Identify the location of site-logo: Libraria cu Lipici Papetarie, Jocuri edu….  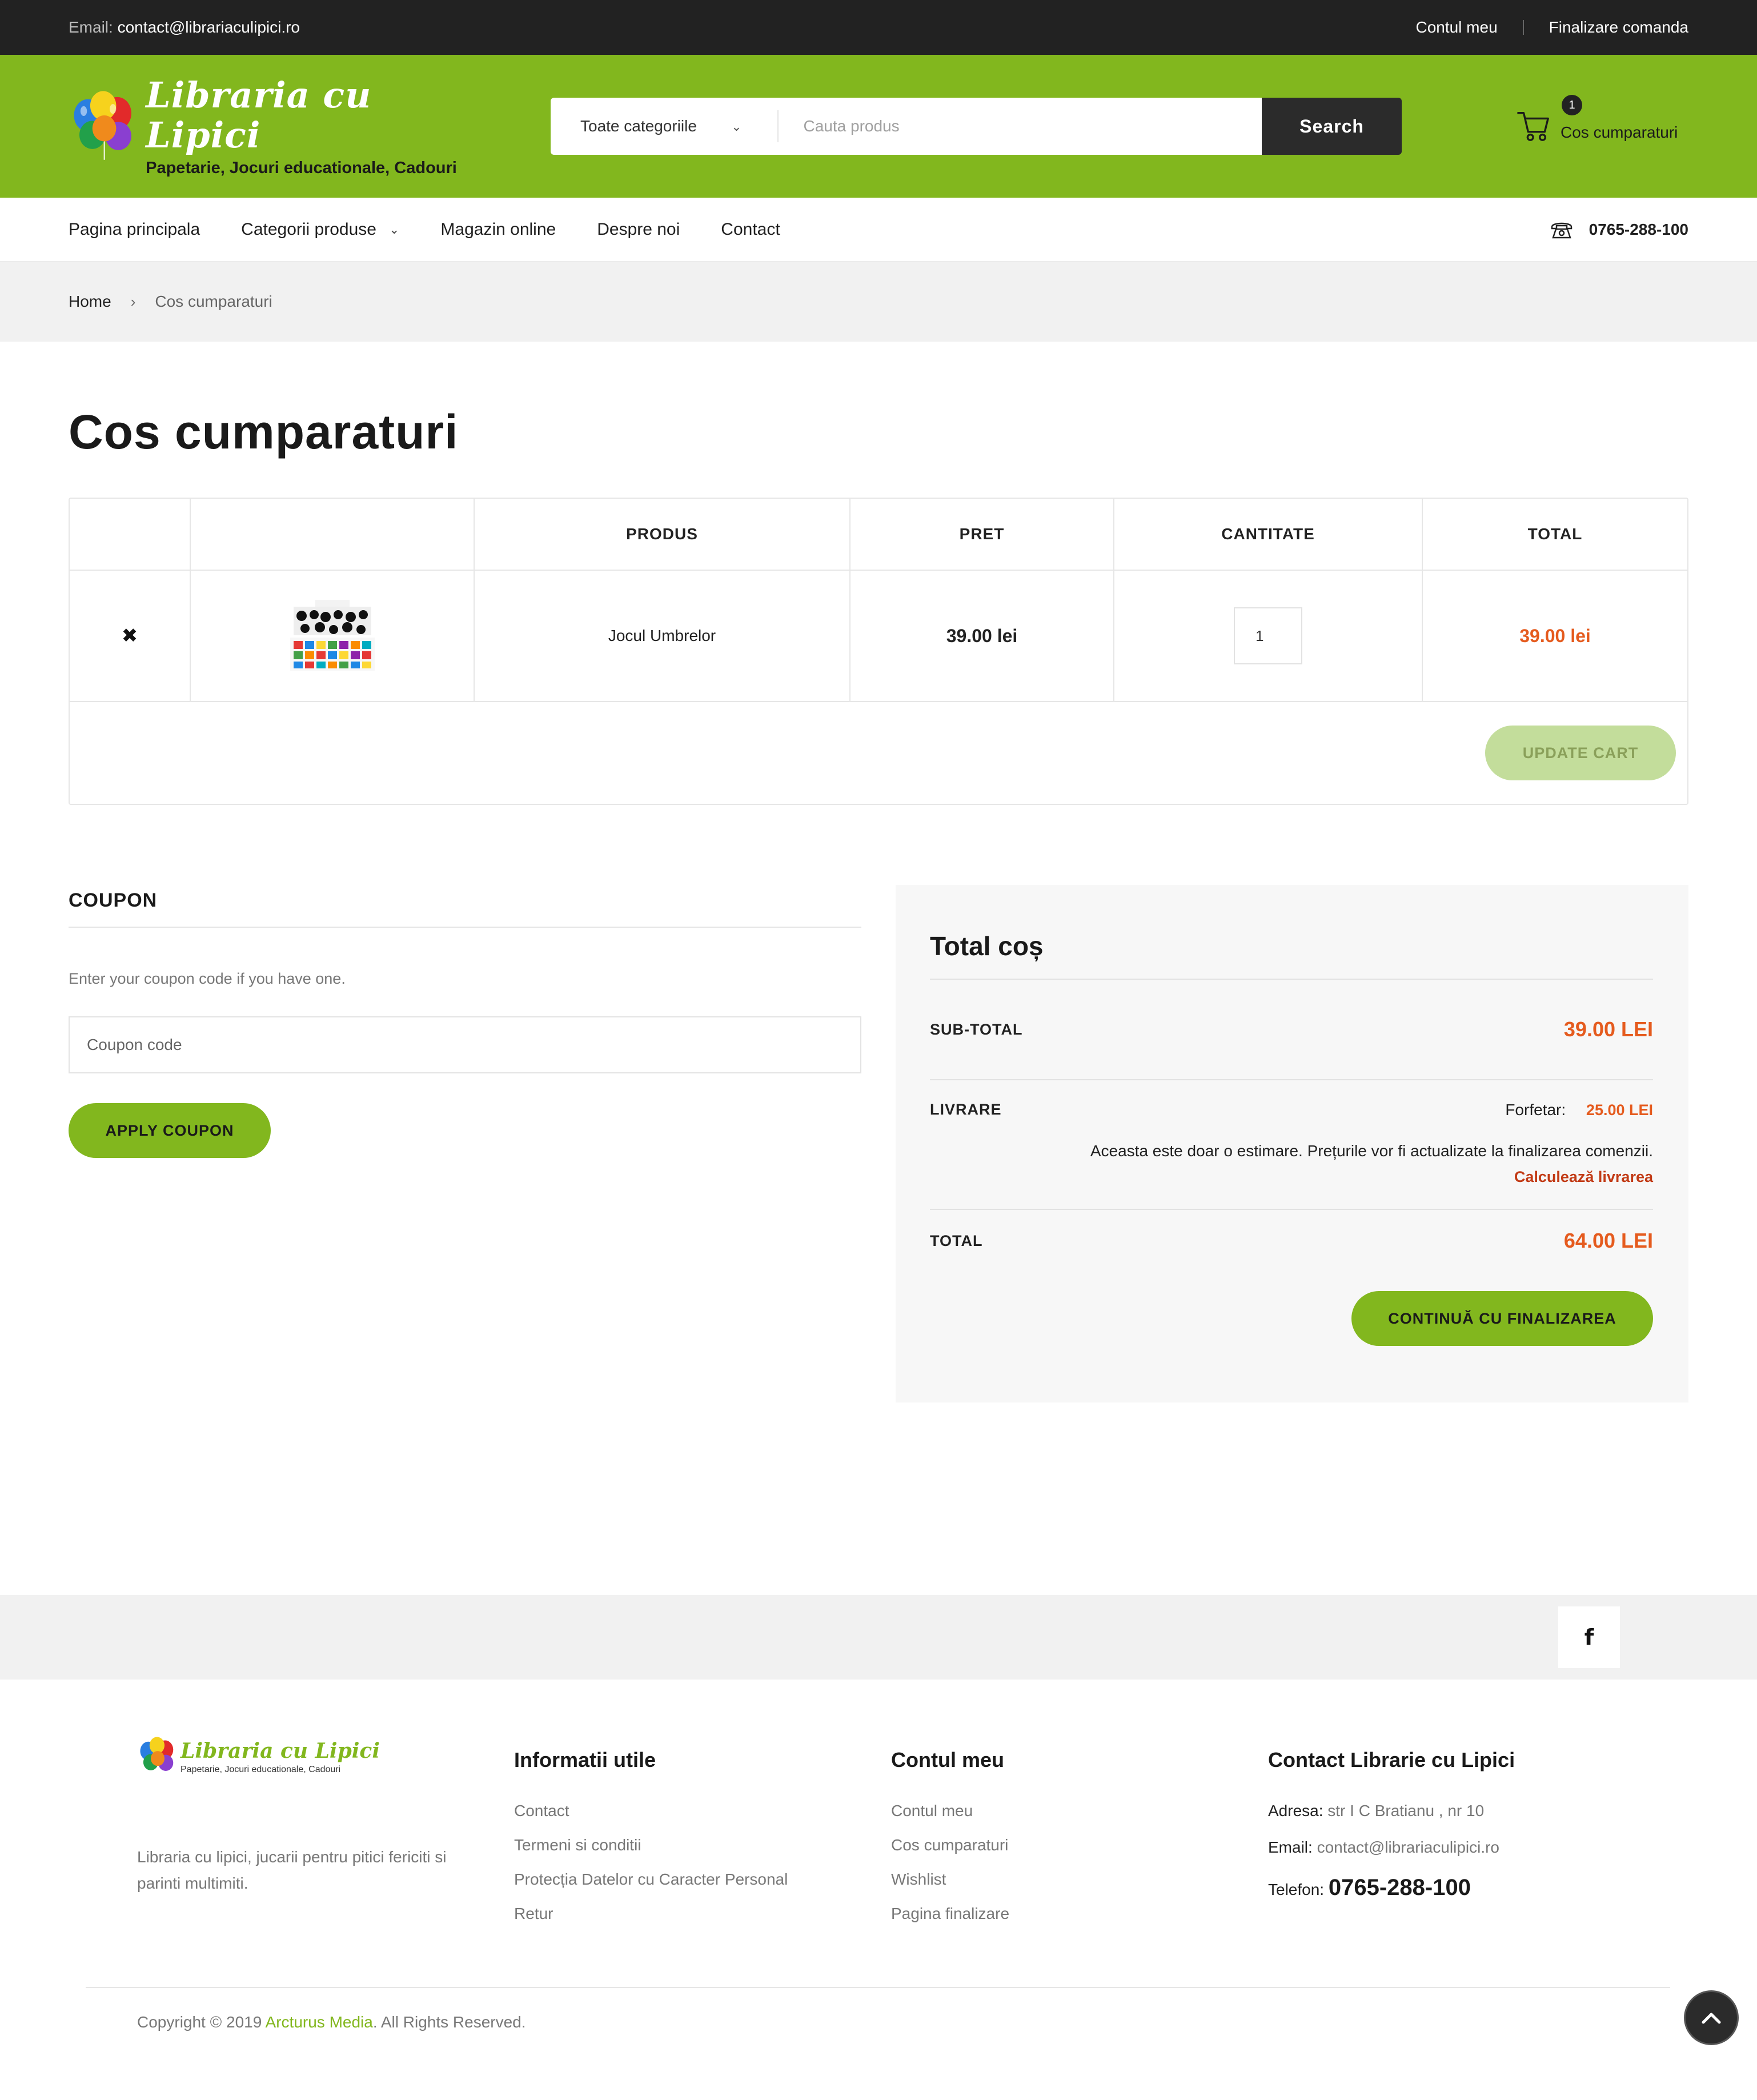
(275, 127).